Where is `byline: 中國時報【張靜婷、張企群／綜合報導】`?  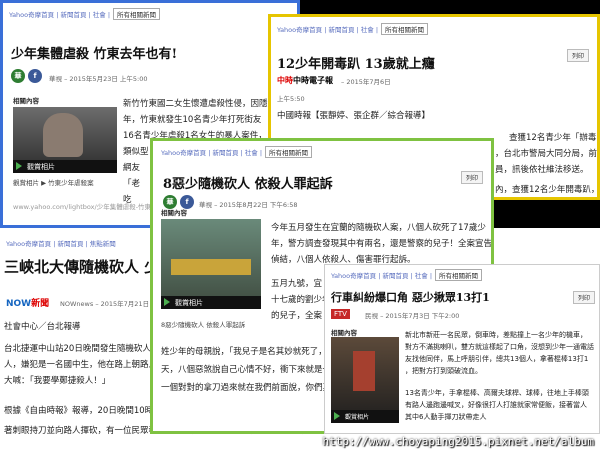
byline: 中國時報【張靜婷、張企群／綜合報導】 is located at coordinates (354, 116).